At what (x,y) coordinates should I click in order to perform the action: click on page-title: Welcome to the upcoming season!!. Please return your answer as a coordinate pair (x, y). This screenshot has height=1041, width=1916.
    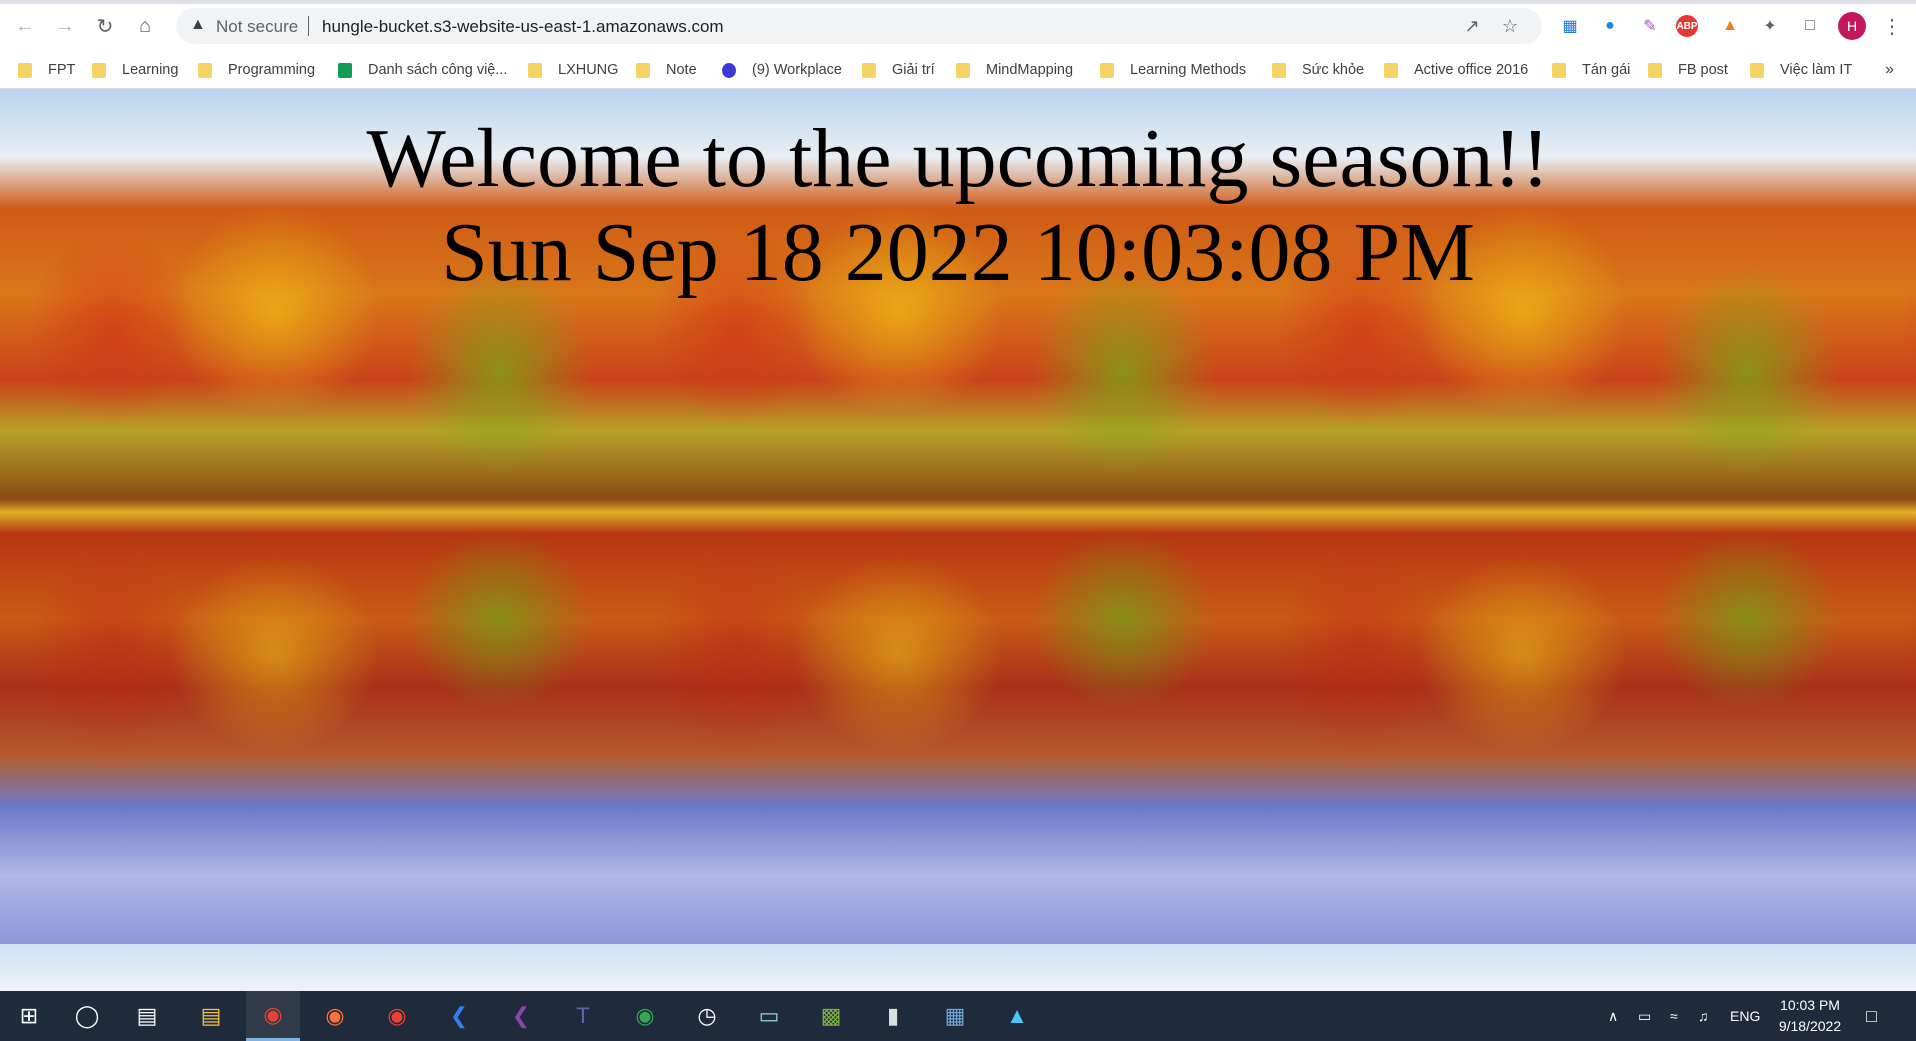
    Looking at the image, I should click on (958, 158).